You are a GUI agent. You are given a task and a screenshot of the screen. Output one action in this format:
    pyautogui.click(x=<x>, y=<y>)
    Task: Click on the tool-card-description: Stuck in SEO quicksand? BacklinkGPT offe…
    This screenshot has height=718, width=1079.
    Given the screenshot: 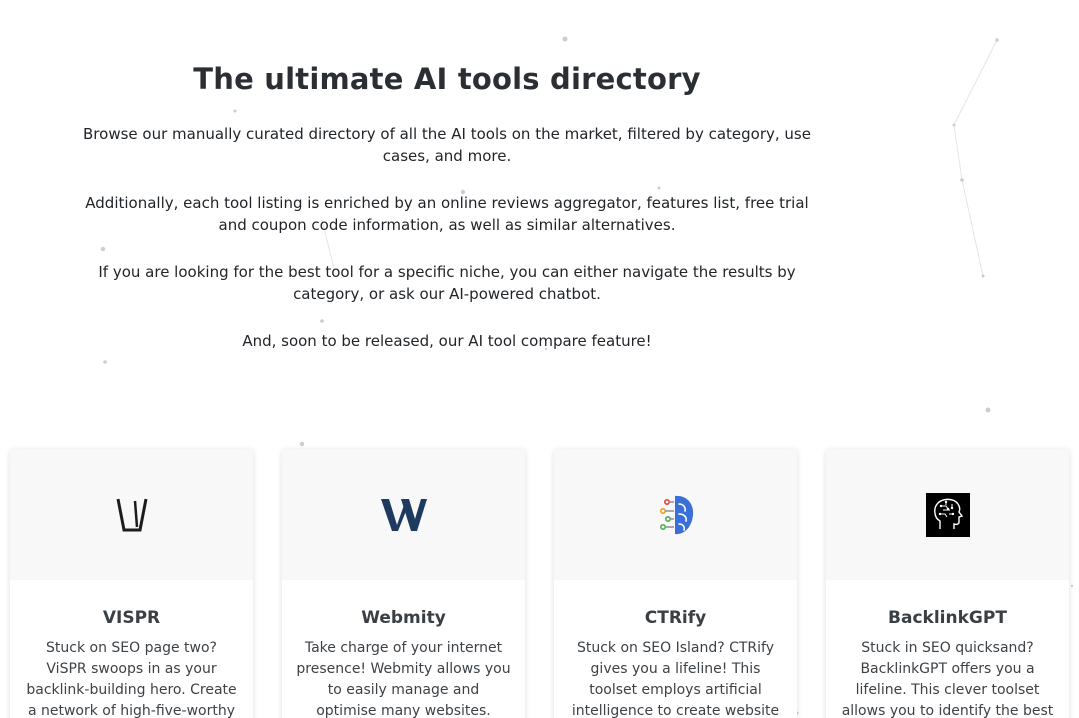 What is the action you would take?
    pyautogui.click(x=947, y=679)
    